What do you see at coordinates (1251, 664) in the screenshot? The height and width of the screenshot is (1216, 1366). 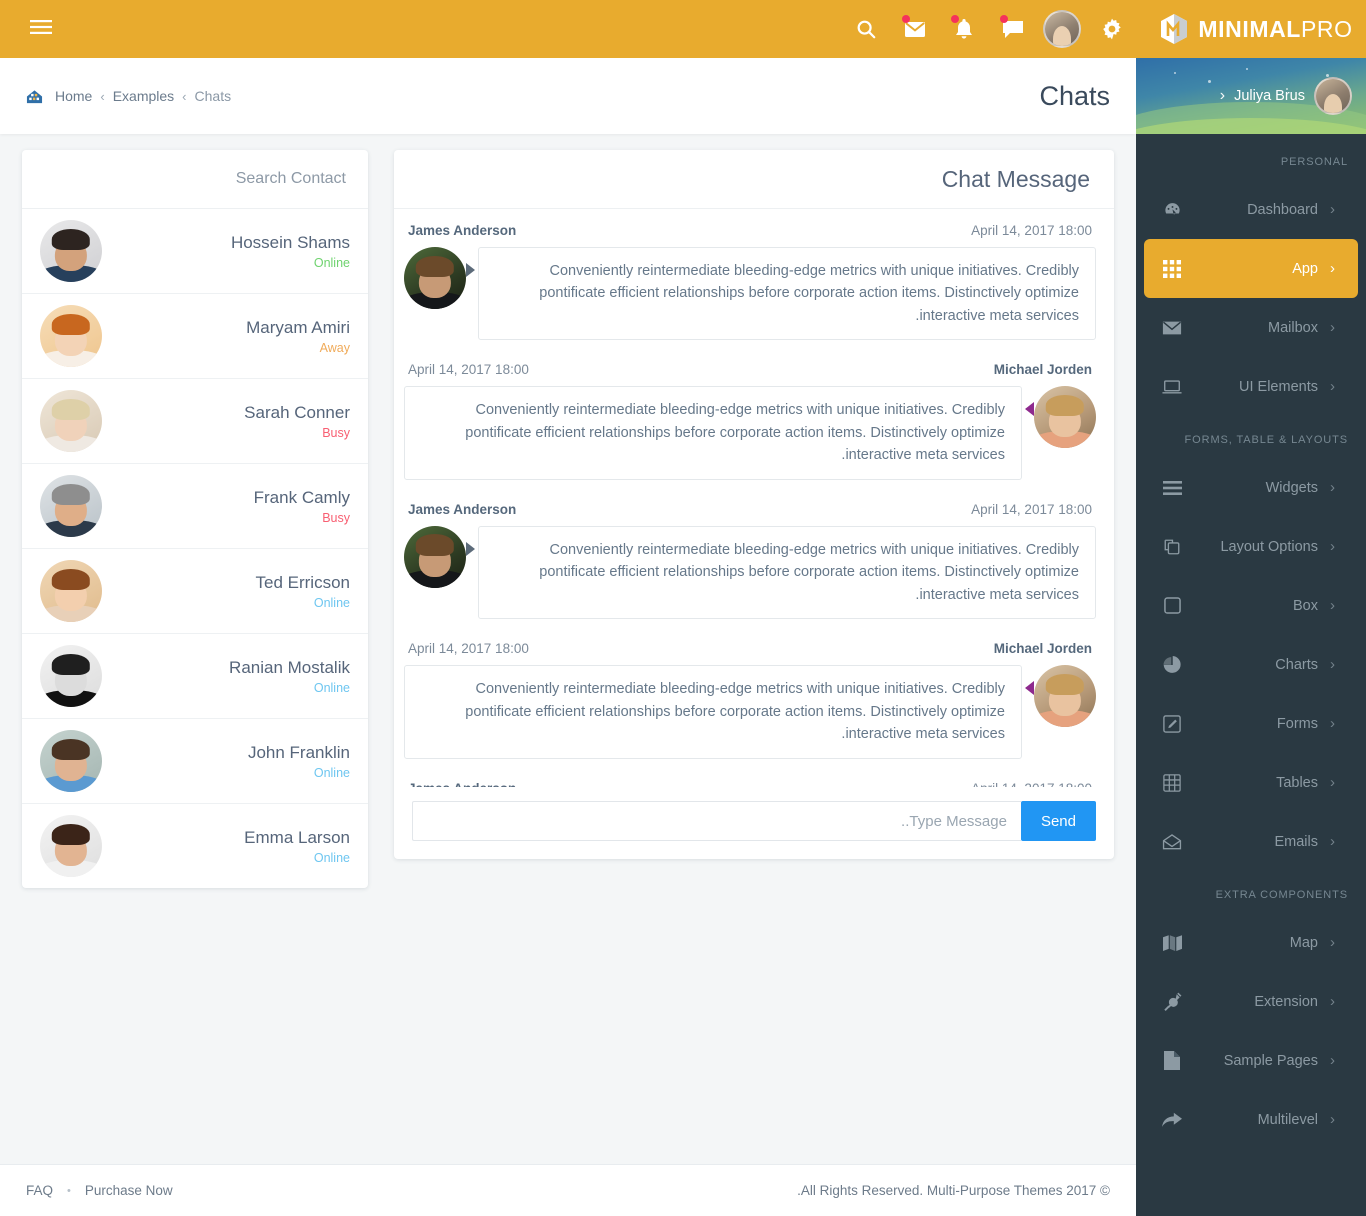 I see `sidebar-item-charts: ‹ Charts` at bounding box center [1251, 664].